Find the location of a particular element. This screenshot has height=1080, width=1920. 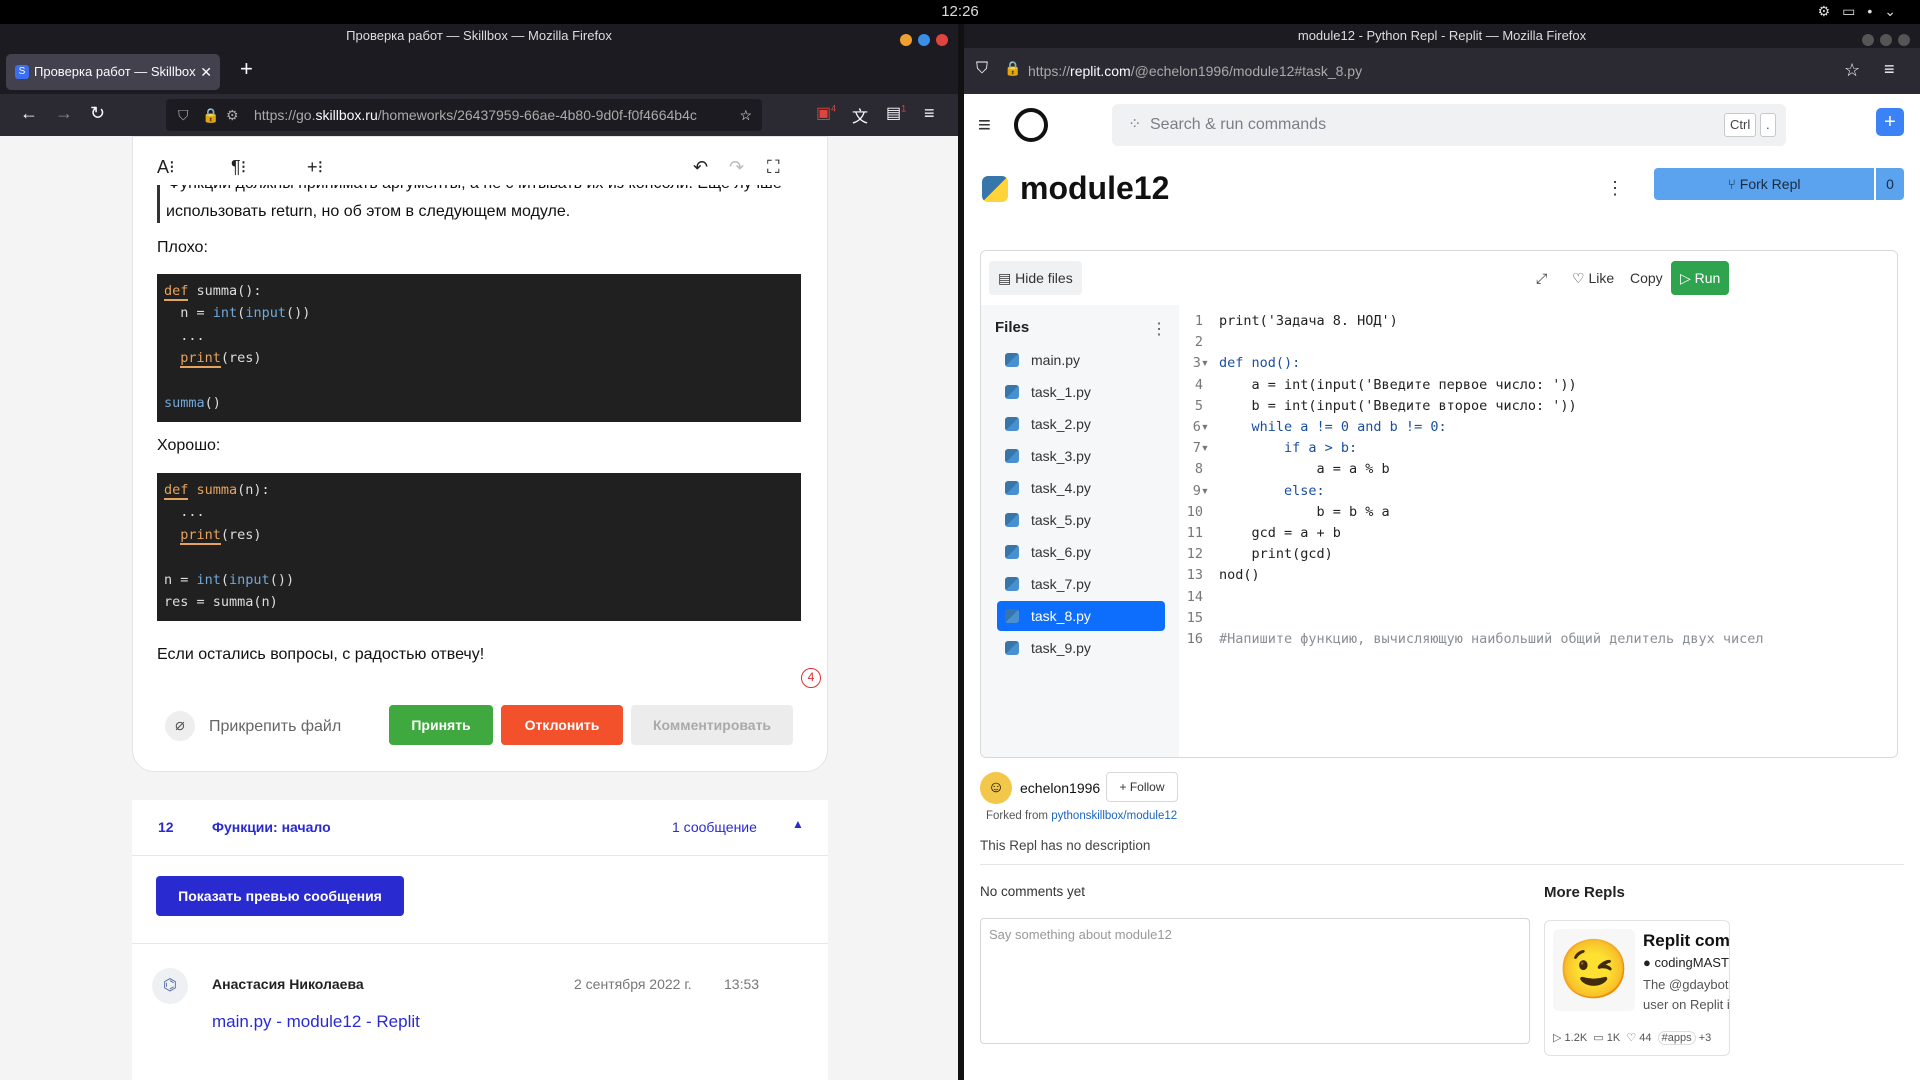

code-line: gcd = a + b is located at coordinates (1280, 533).